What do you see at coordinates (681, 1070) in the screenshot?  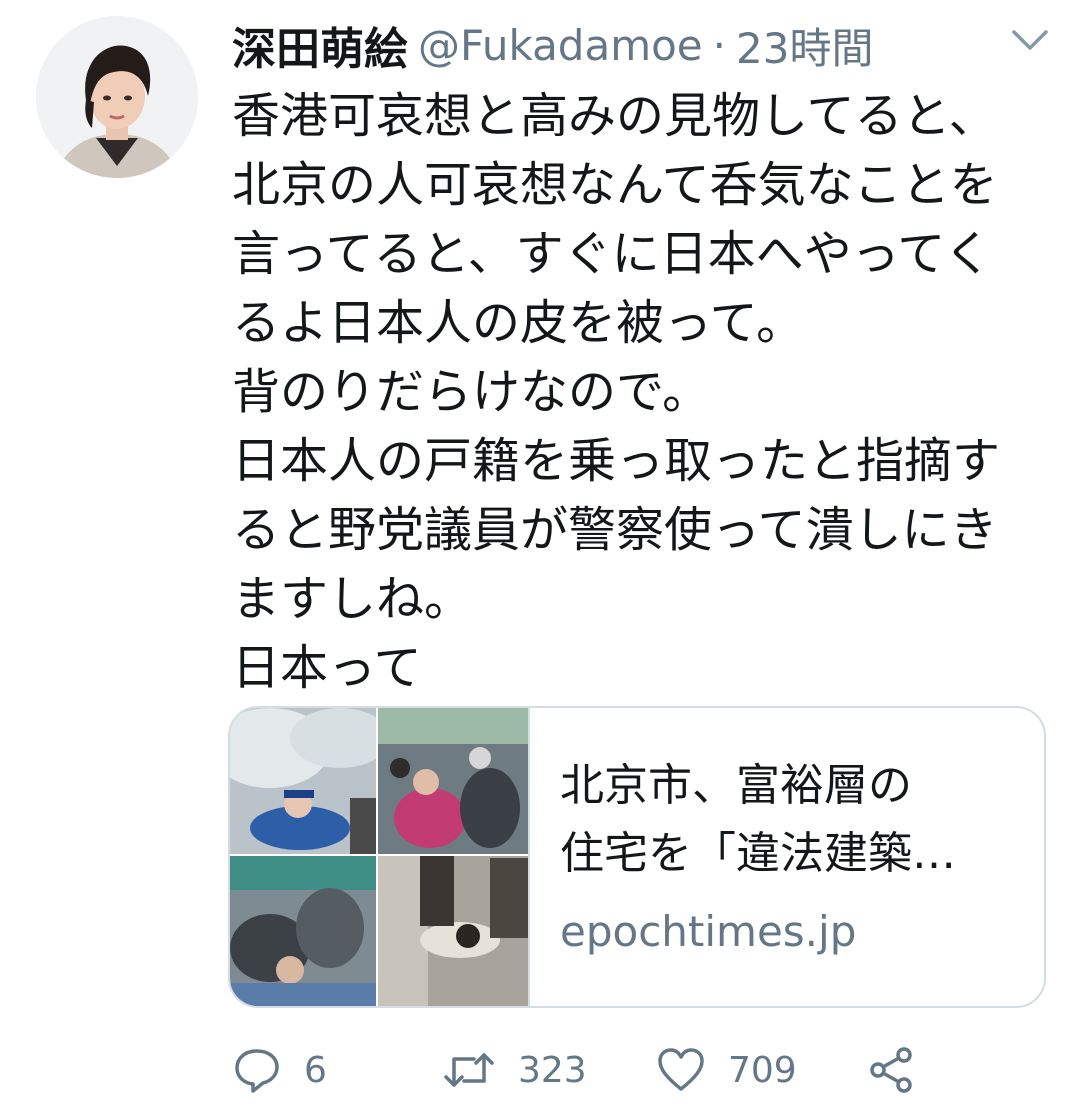 I see `heart-icon` at bounding box center [681, 1070].